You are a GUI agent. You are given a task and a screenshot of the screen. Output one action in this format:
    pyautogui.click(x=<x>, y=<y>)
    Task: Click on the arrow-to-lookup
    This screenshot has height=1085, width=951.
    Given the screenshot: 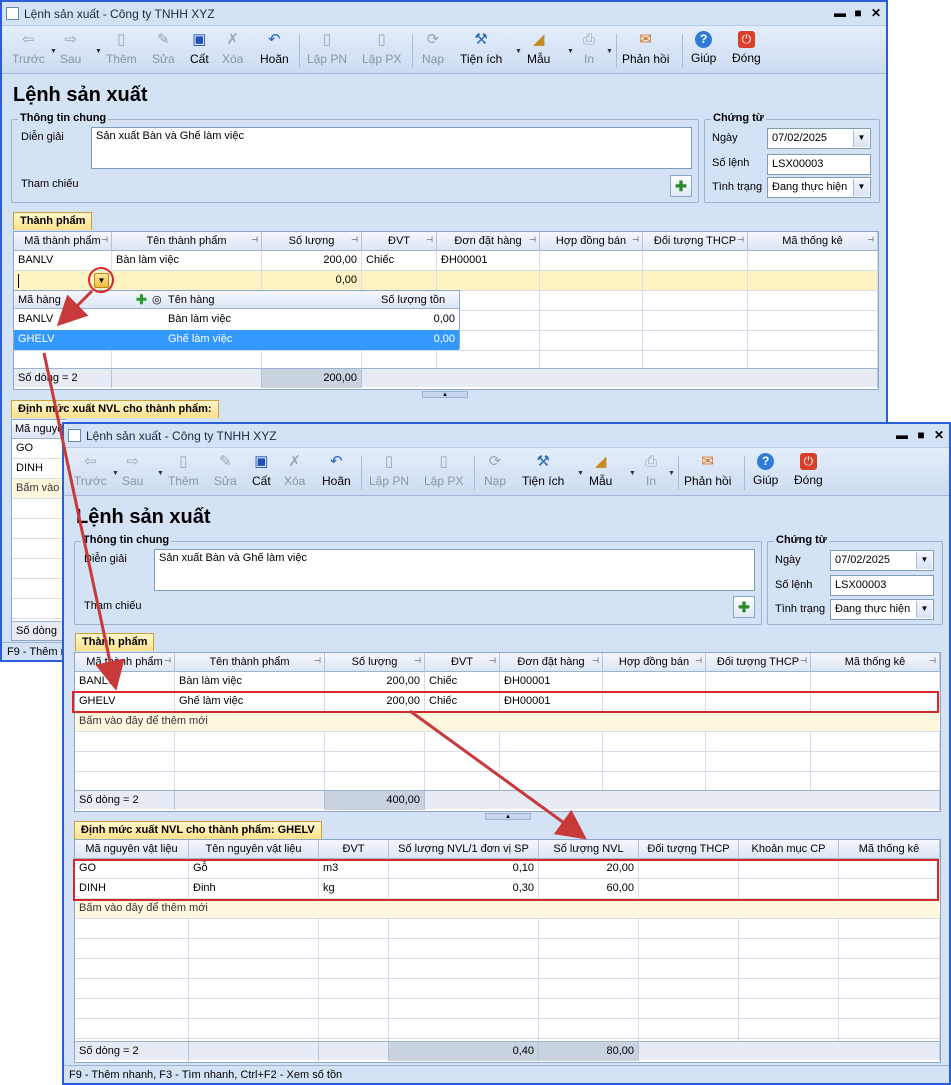 What is the action you would take?
    pyautogui.click(x=75, y=308)
    